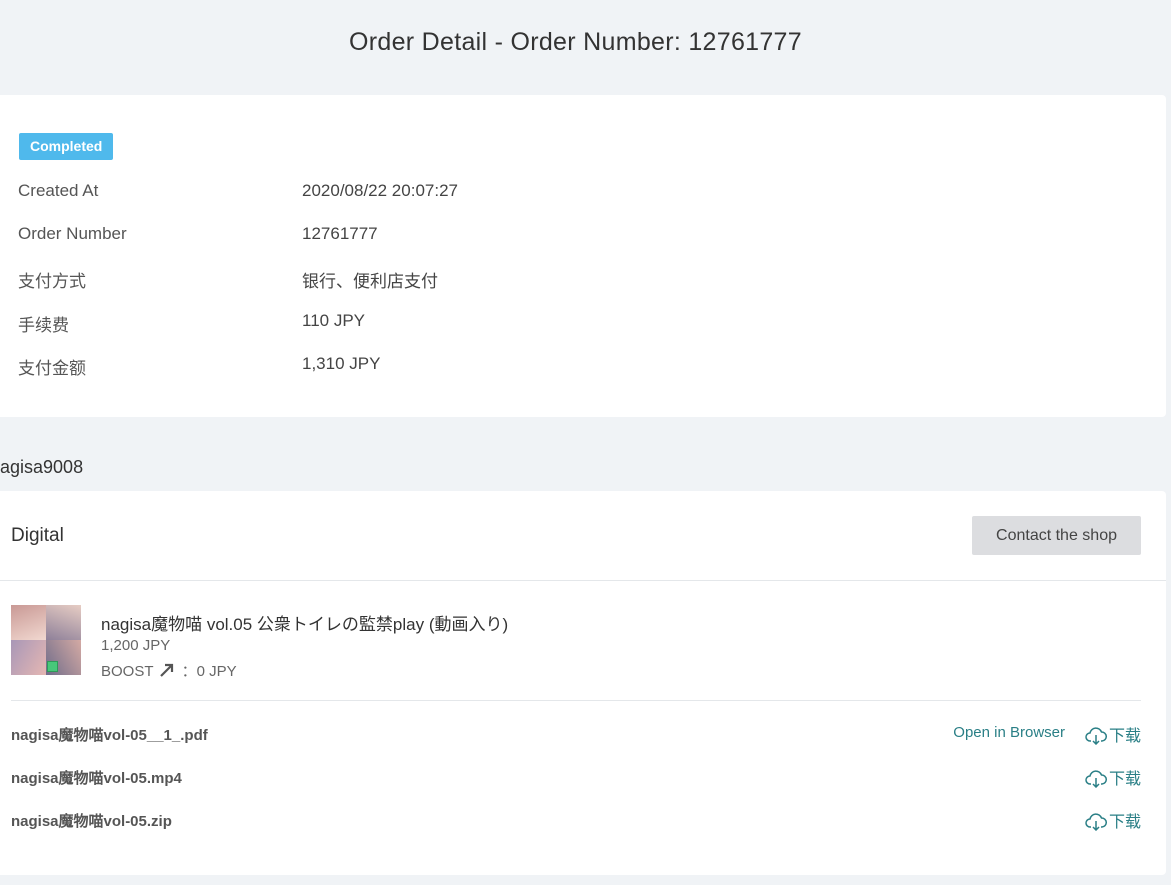 This screenshot has height=885, width=1171. Describe the element at coordinates (209, 671) in the screenshot. I see `boost-value: ：0 JPY` at that location.